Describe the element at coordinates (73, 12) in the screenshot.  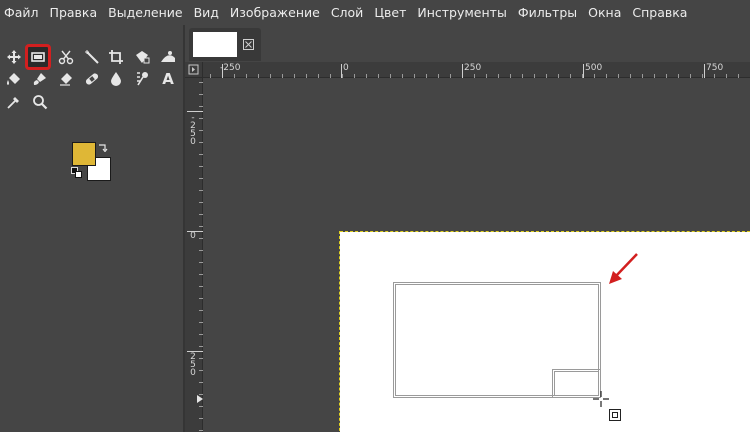
I see `menu-item: Правка` at that location.